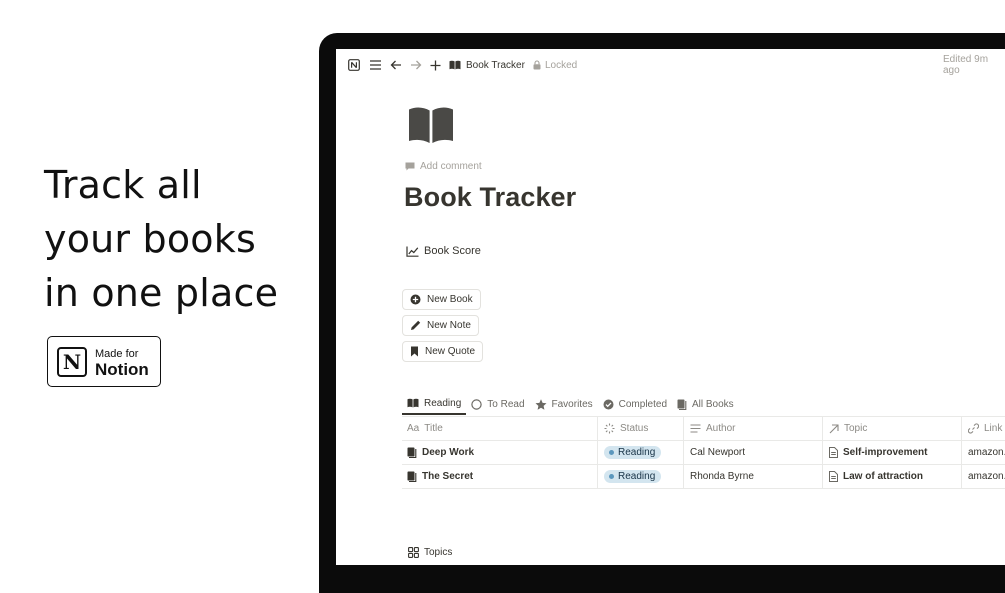 This screenshot has height=593, width=1005. Describe the element at coordinates (451, 166) in the screenshot. I see `add-comment-label: Add comment` at that location.